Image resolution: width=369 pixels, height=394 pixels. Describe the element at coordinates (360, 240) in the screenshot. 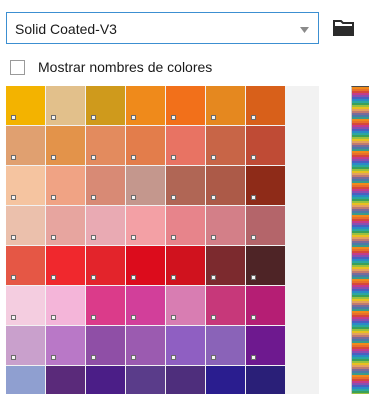

I see `color-spectrum-strip` at that location.